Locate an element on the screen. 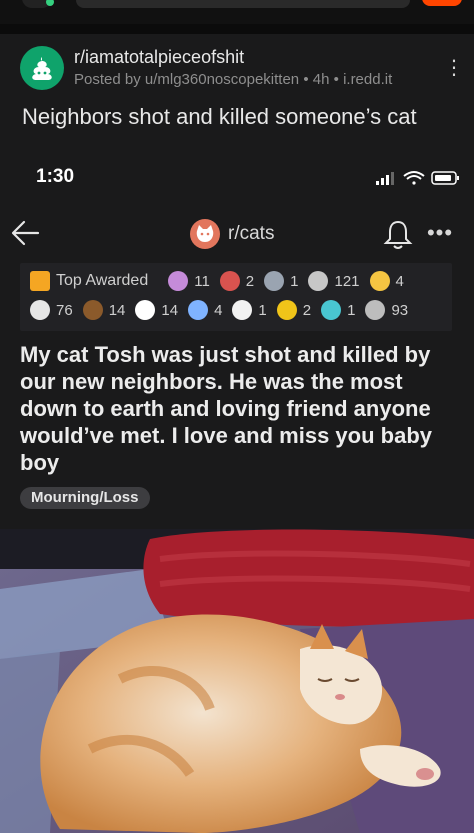 This screenshot has width=474, height=833. subreddit-avatar is located at coordinates (42, 68).